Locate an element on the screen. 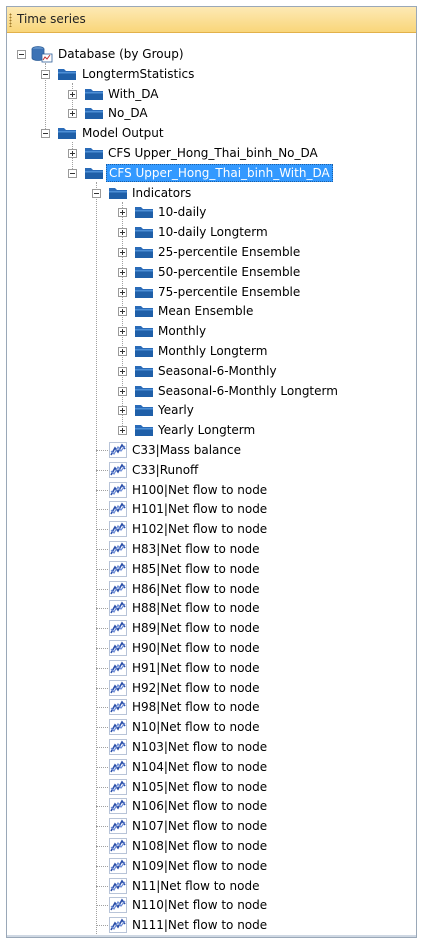  tree-node-label: With_DA is located at coordinates (133, 93).